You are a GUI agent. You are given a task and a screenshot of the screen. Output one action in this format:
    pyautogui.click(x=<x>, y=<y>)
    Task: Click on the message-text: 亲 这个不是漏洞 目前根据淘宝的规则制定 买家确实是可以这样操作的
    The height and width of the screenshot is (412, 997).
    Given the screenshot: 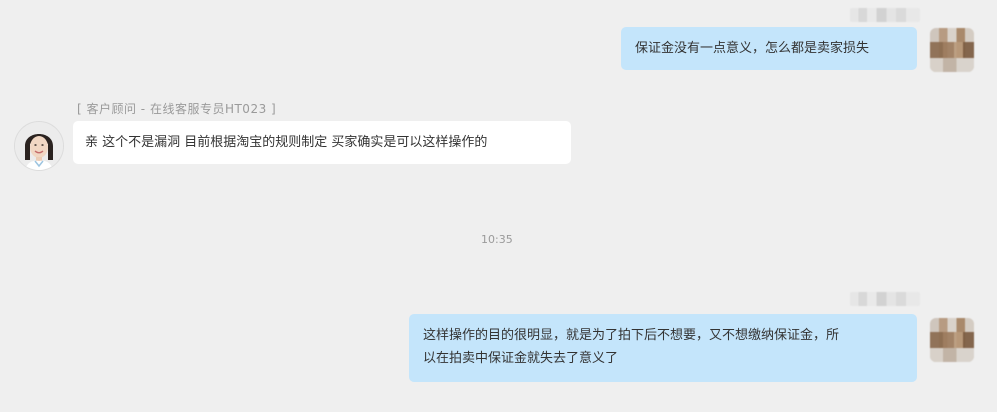 What is the action you would take?
    pyautogui.click(x=286, y=142)
    